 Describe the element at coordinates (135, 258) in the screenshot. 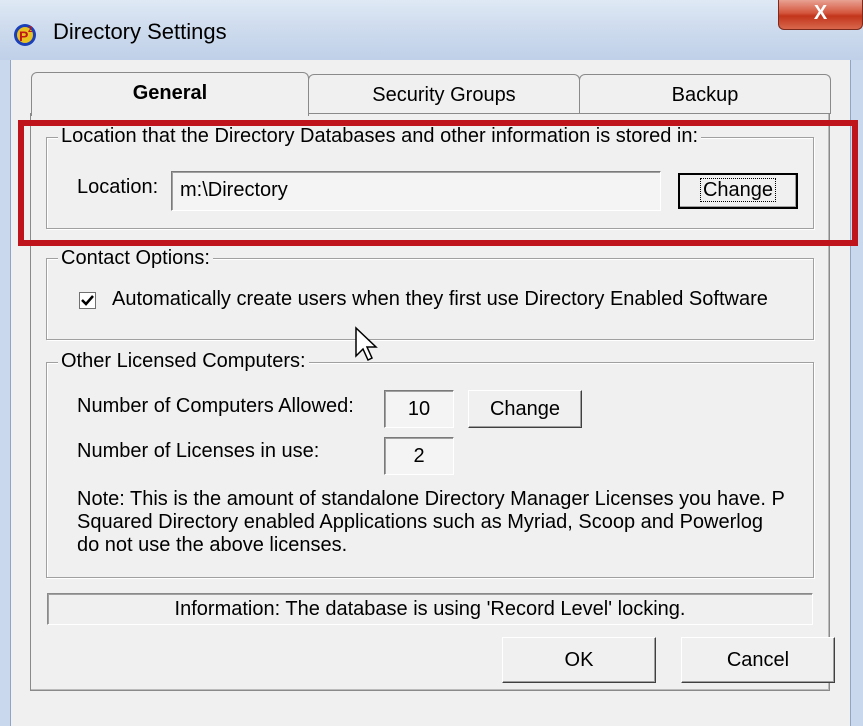

I see `contact-options-title: Contact Options:` at that location.